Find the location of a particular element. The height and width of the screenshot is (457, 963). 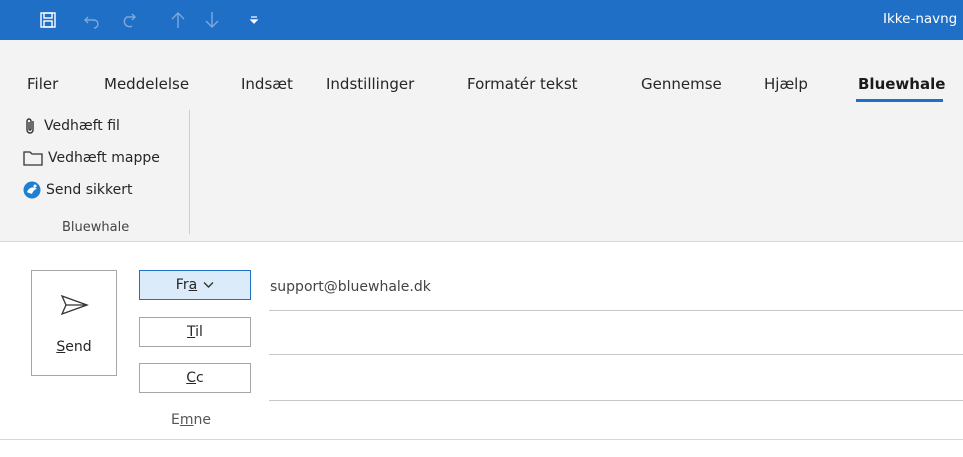

window-title: Ikke-navng is located at coordinates (920, 19).